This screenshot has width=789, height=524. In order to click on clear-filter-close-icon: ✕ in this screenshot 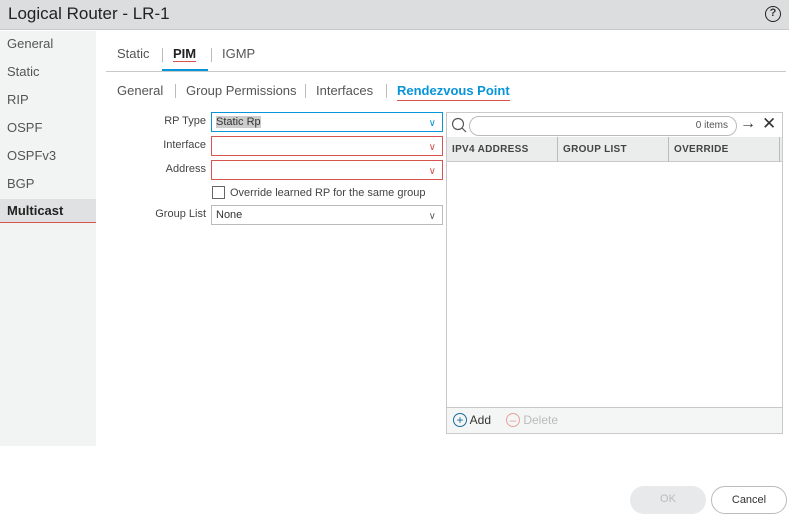, I will do `click(769, 124)`.